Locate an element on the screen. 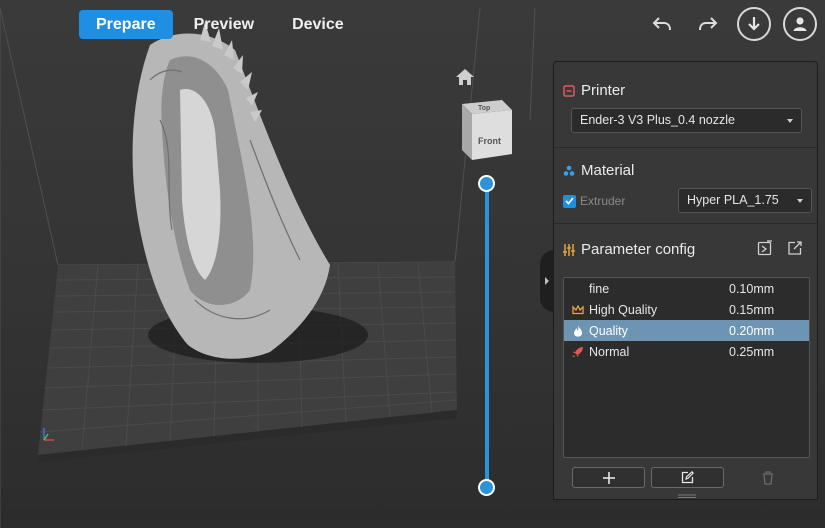 This screenshot has height=528, width=825. material-icon is located at coordinates (569, 170).